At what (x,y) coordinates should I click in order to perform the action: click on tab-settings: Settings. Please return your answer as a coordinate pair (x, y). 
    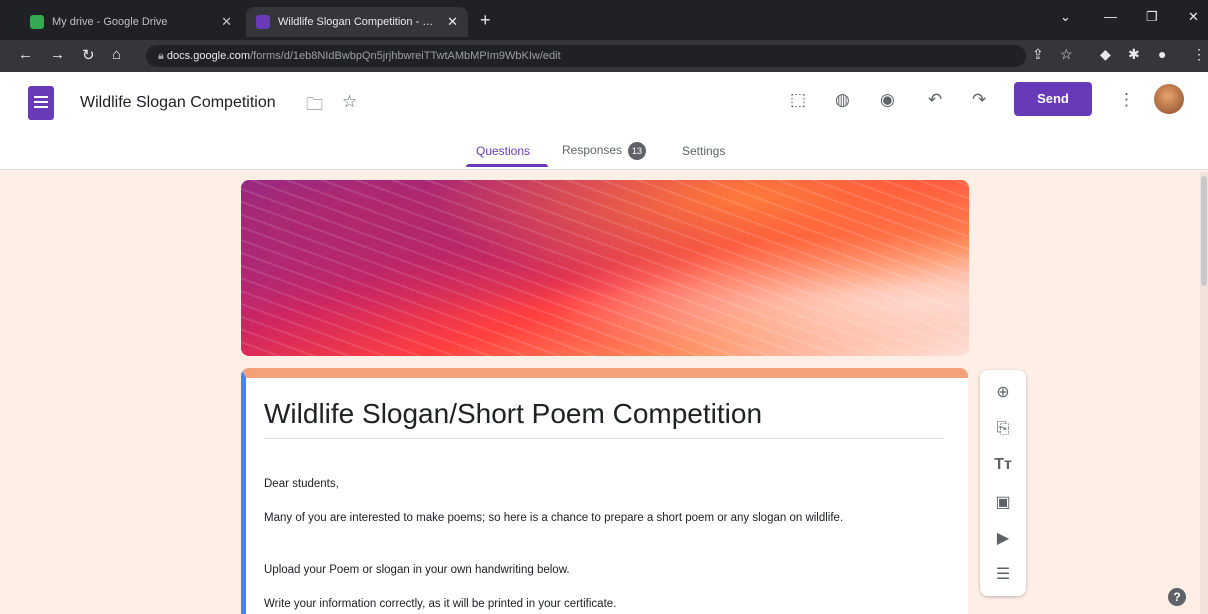
    Looking at the image, I should click on (703, 151).